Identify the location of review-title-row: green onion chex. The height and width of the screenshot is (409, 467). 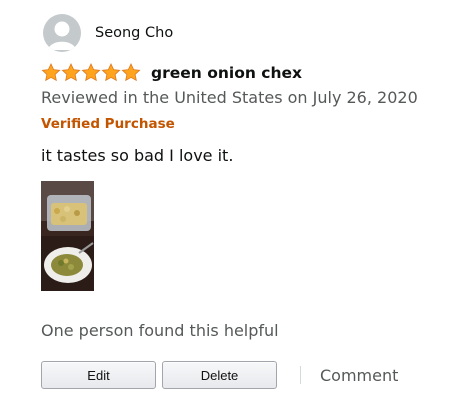
(171, 72).